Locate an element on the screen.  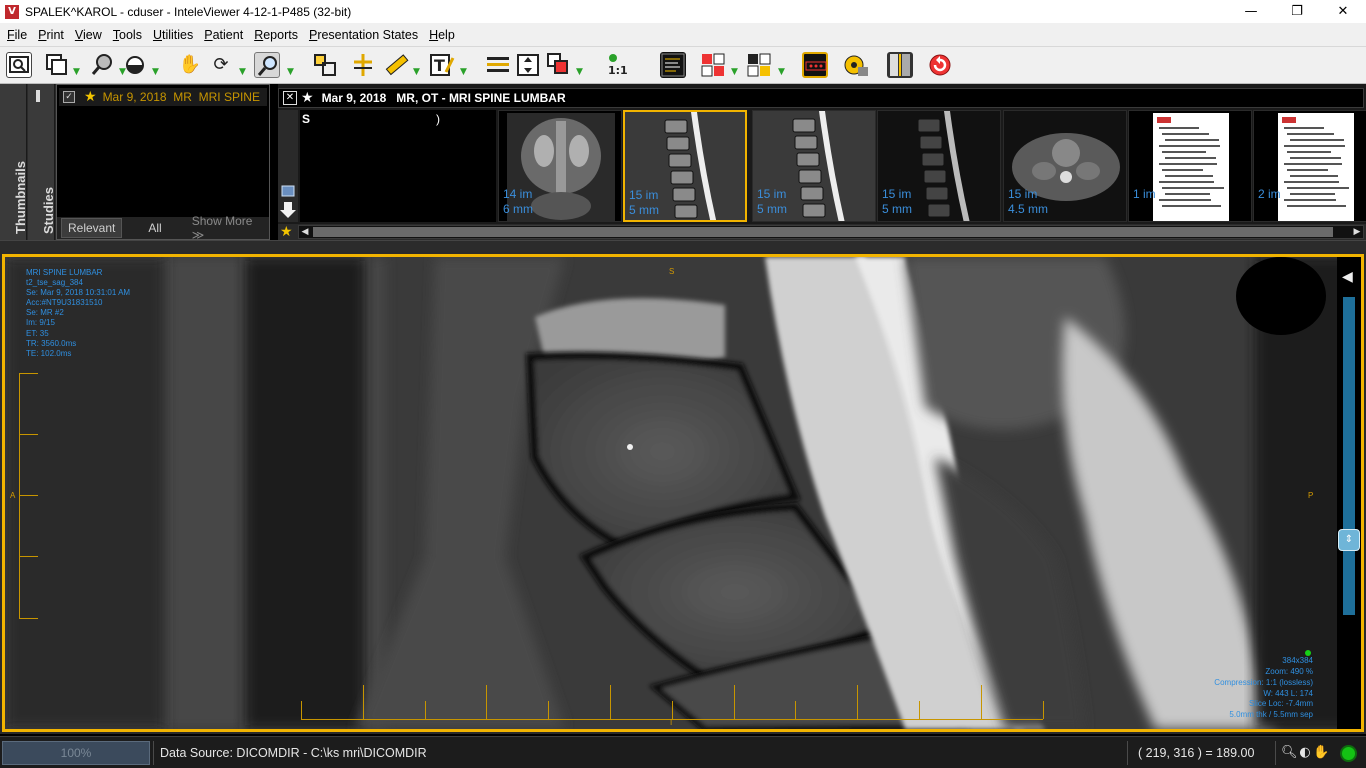
menu-utilities: Utilities is located at coordinates (173, 35).